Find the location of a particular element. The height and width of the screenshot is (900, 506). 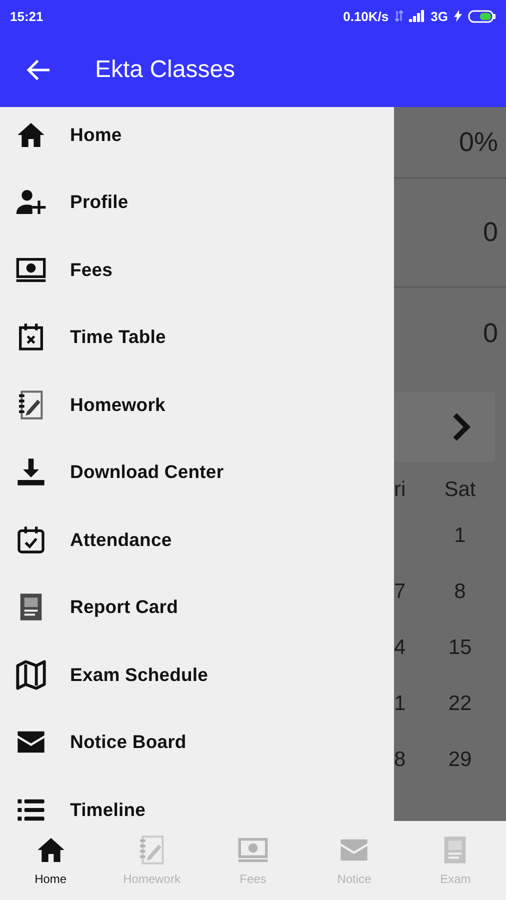

drawer-item: Timeline is located at coordinates (78, 798).